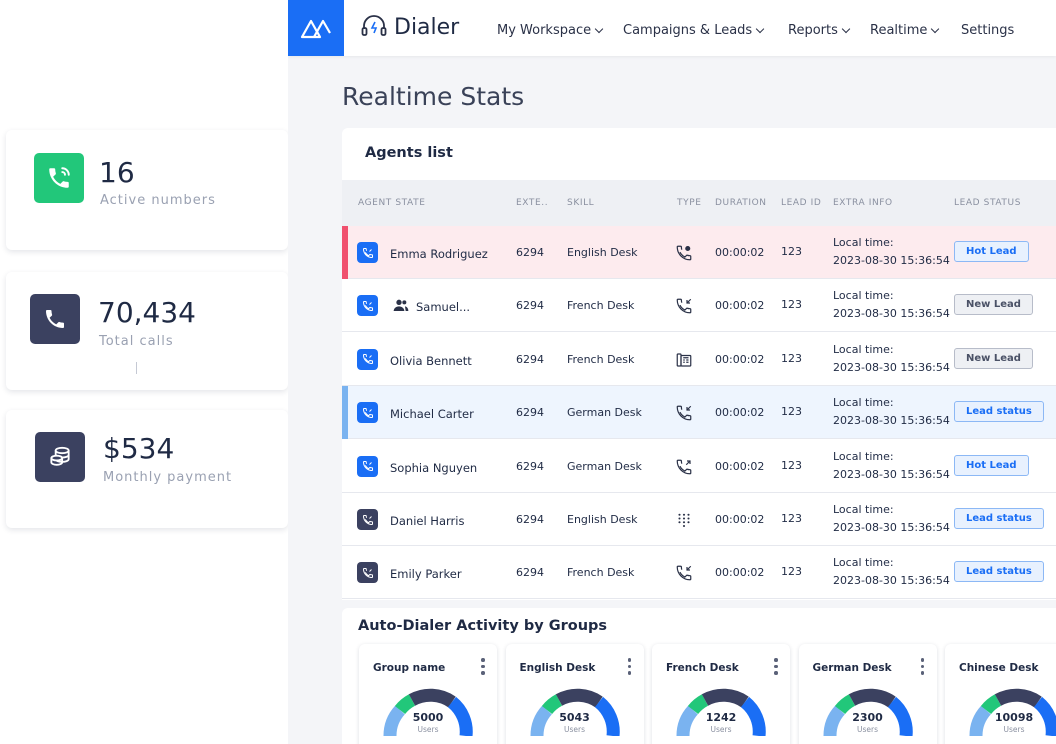  What do you see at coordinates (602, 252) in the screenshot?
I see `skill: English Desk` at bounding box center [602, 252].